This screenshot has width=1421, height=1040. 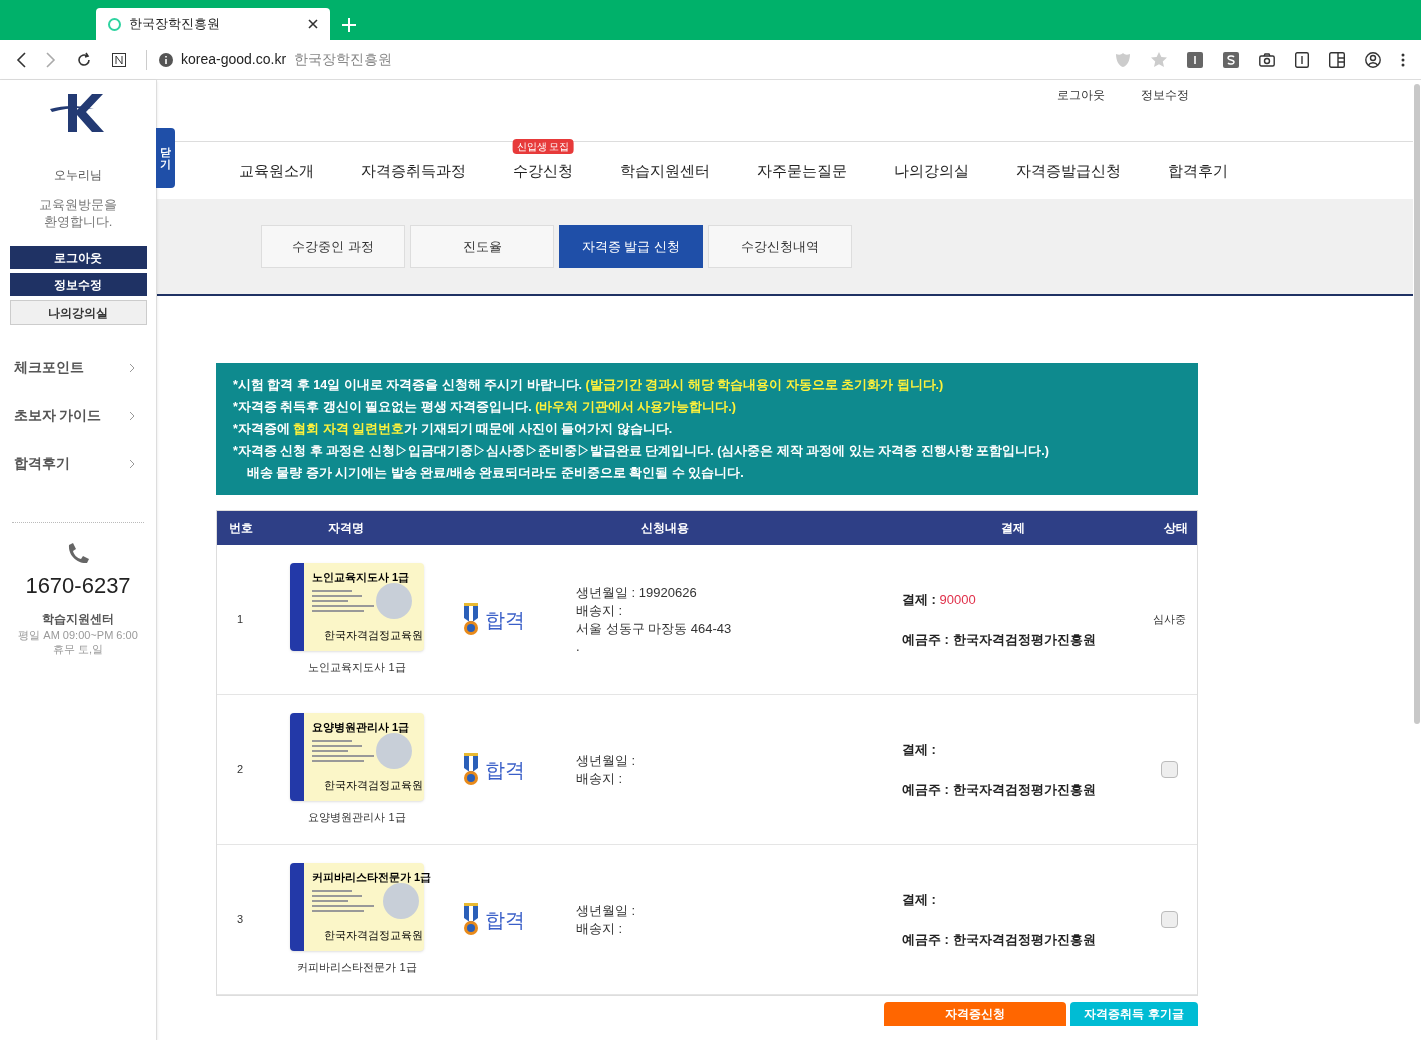 I want to click on nav-item: 자격증발급신청, so click(x=1068, y=170).